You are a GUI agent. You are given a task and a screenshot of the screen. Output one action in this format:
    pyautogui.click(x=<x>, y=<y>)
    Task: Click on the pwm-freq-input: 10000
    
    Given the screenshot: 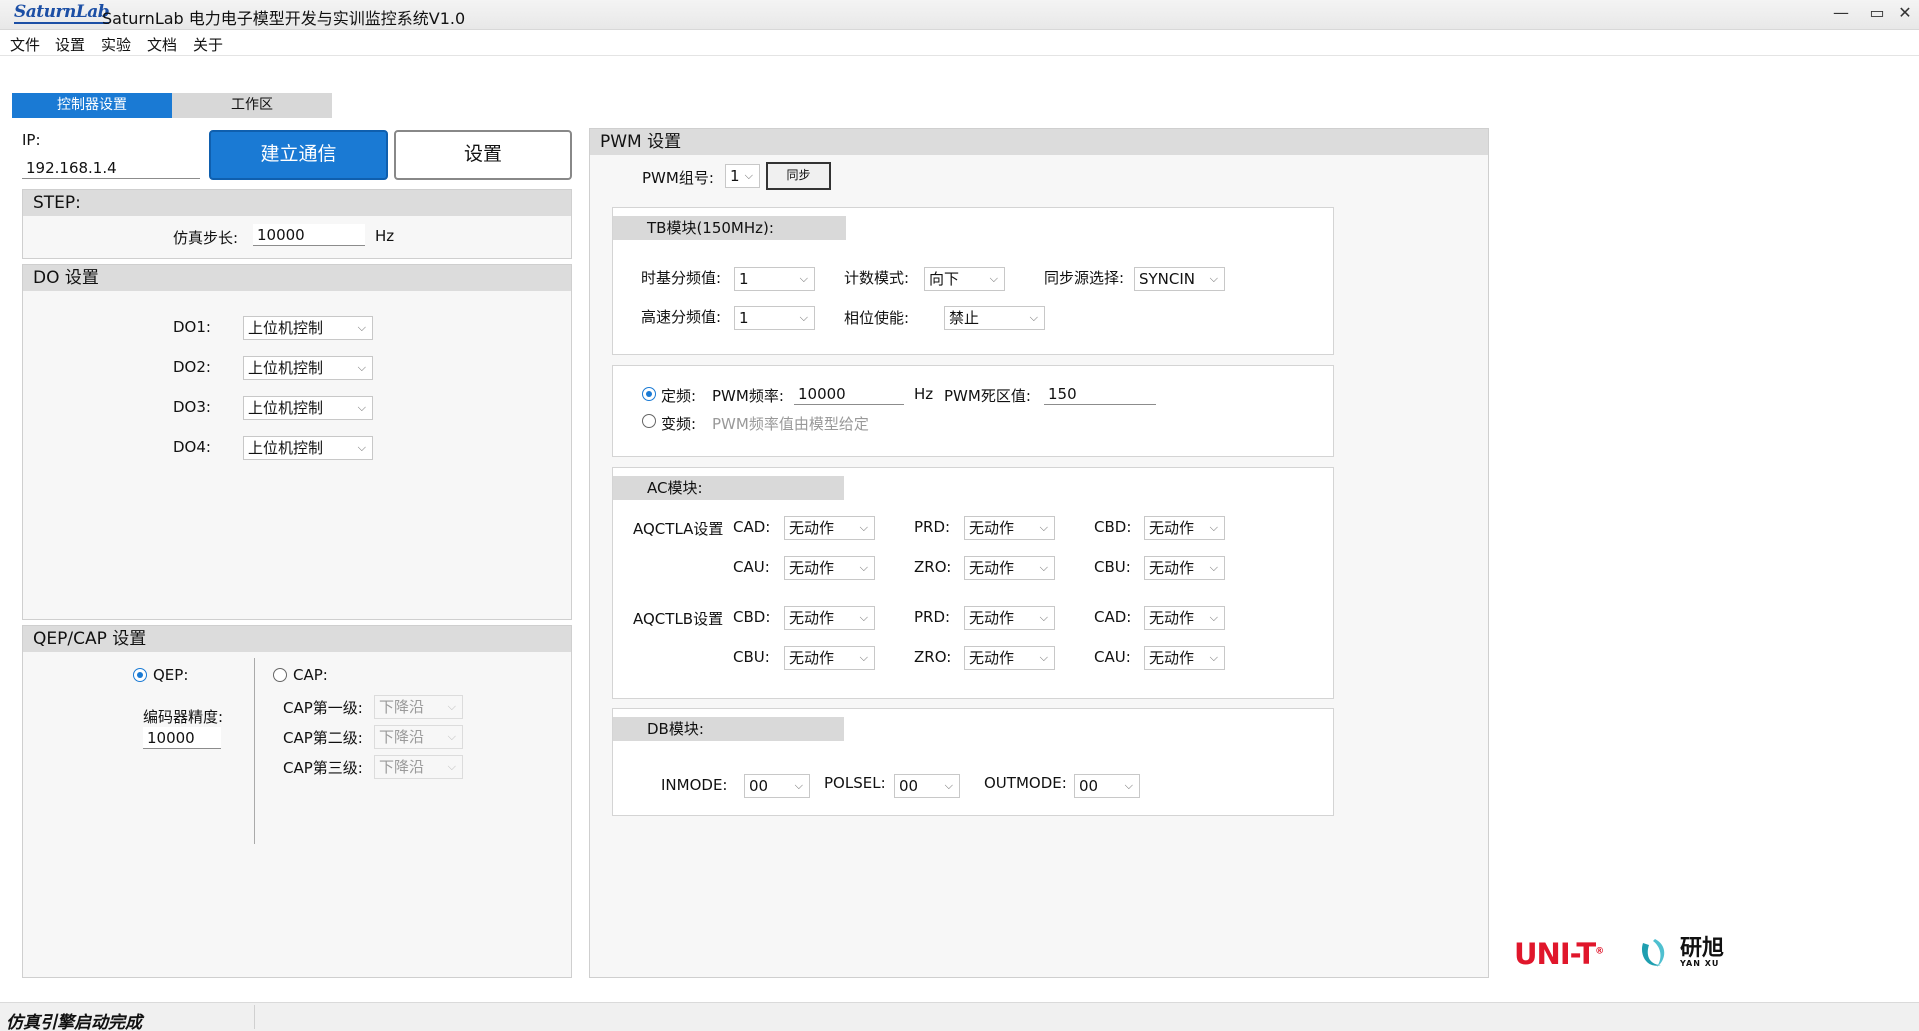 What is the action you would take?
    pyautogui.click(x=849, y=394)
    